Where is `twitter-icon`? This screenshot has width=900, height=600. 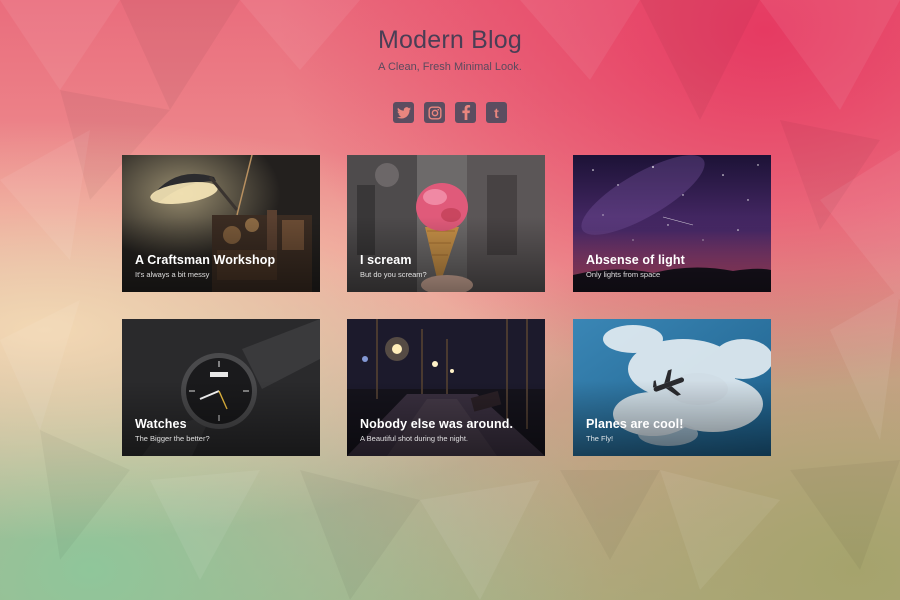 twitter-icon is located at coordinates (403, 112).